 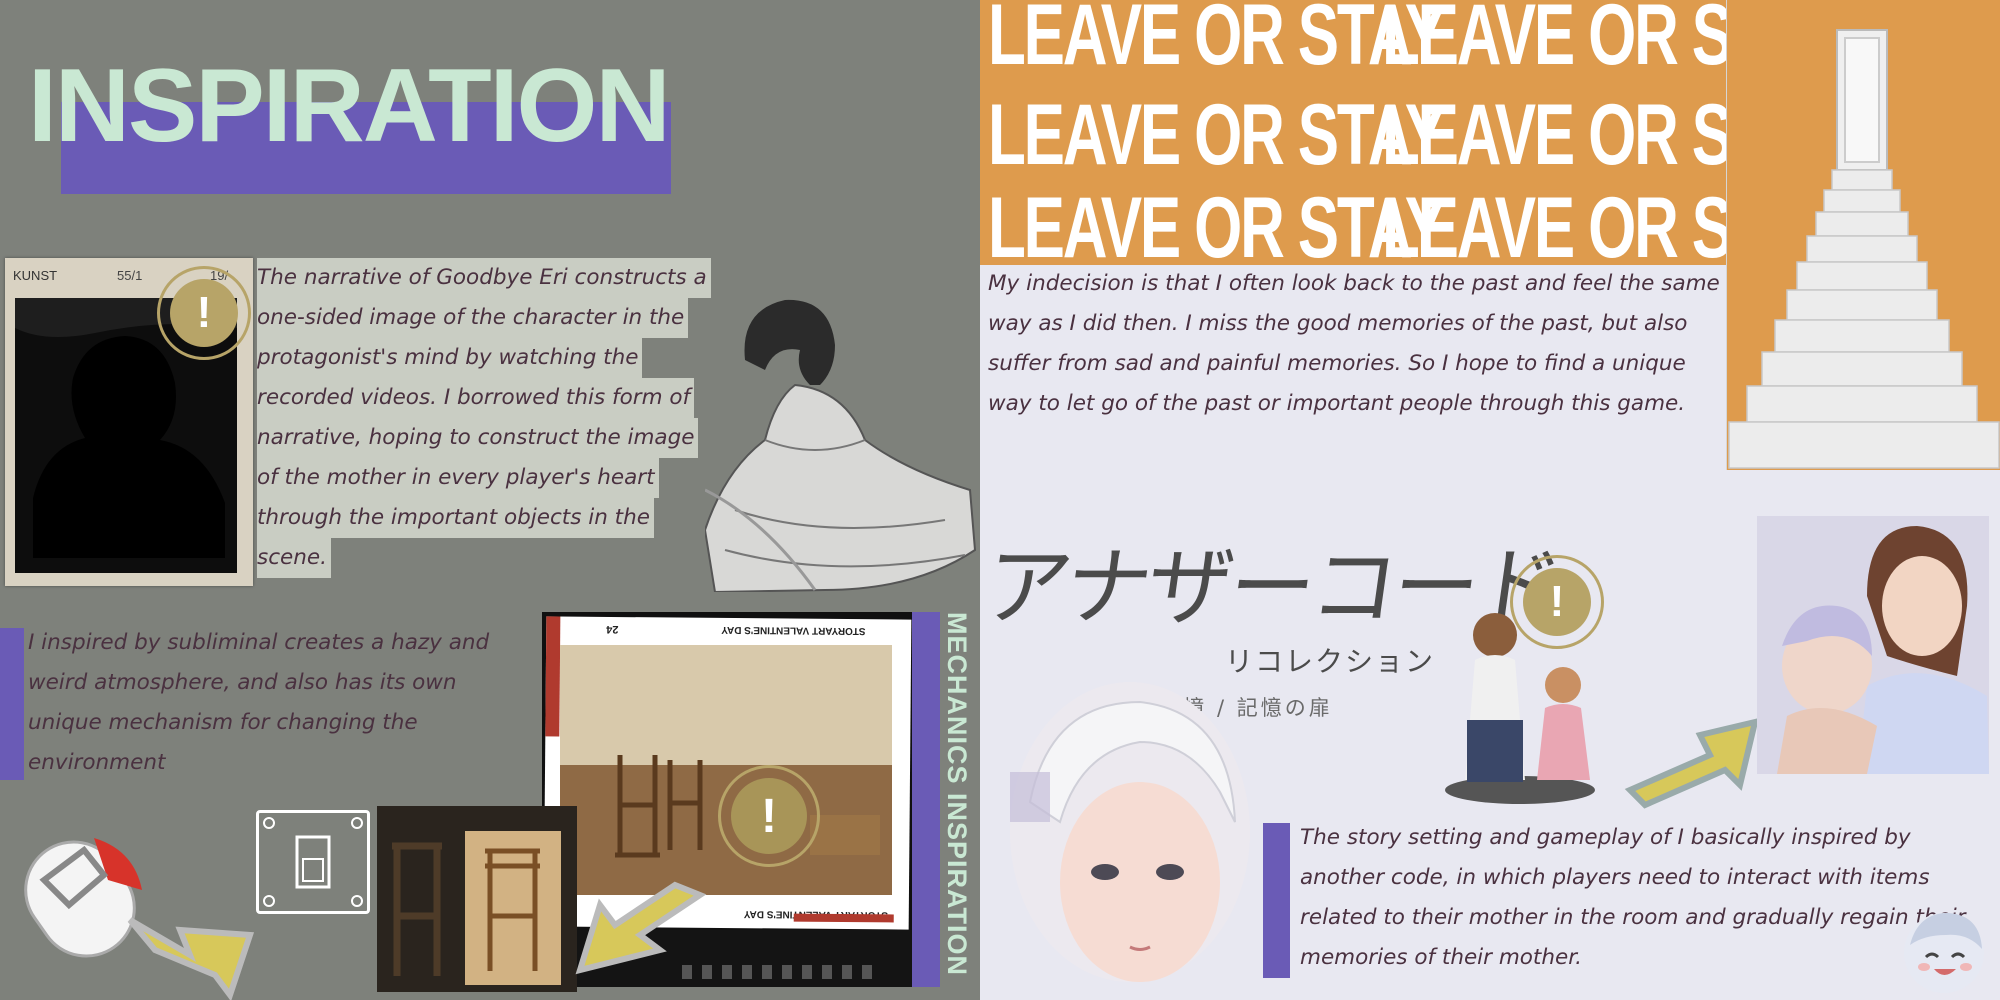 What do you see at coordinates (294, 558) in the screenshot?
I see `paragraph-line: scene.` at bounding box center [294, 558].